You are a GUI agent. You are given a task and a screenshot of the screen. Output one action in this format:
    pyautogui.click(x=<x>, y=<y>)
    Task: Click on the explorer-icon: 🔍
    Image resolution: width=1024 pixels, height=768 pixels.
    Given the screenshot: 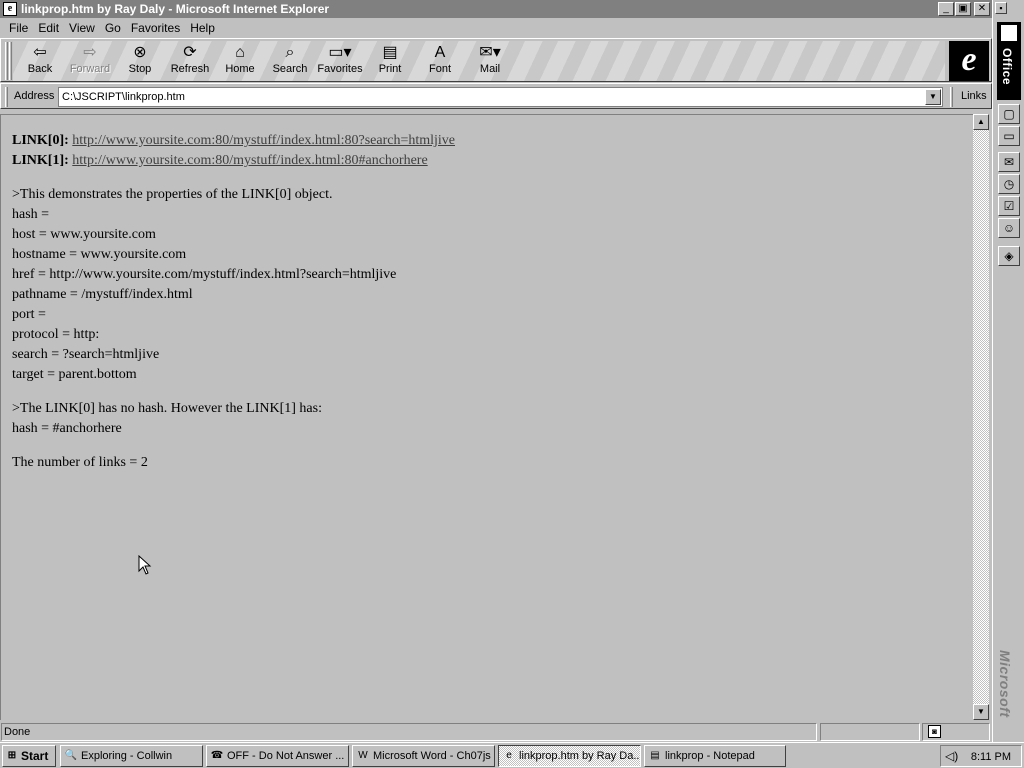 What is the action you would take?
    pyautogui.click(x=71, y=755)
    